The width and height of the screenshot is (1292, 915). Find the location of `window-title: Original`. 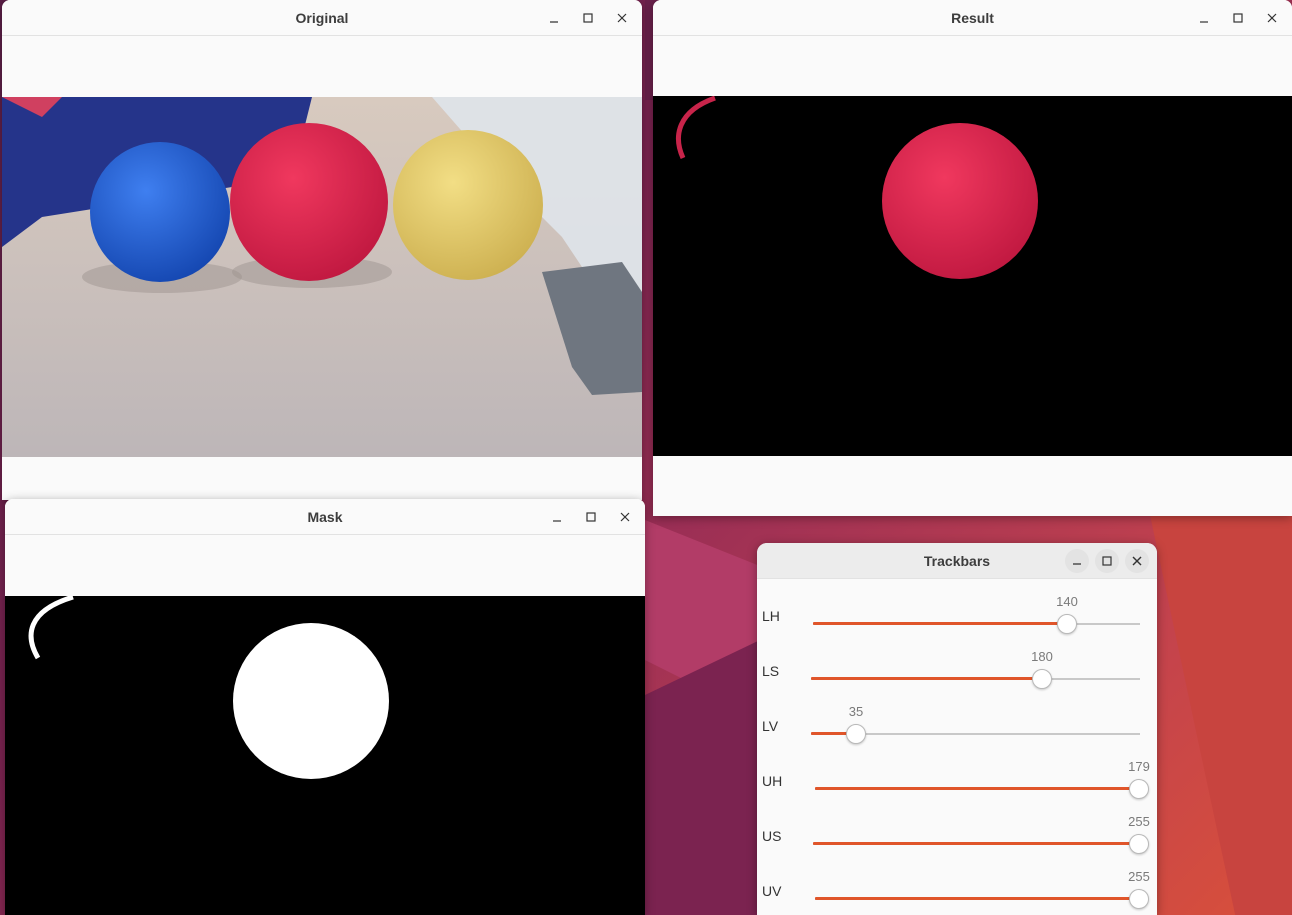

window-title: Original is located at coordinates (322, 17).